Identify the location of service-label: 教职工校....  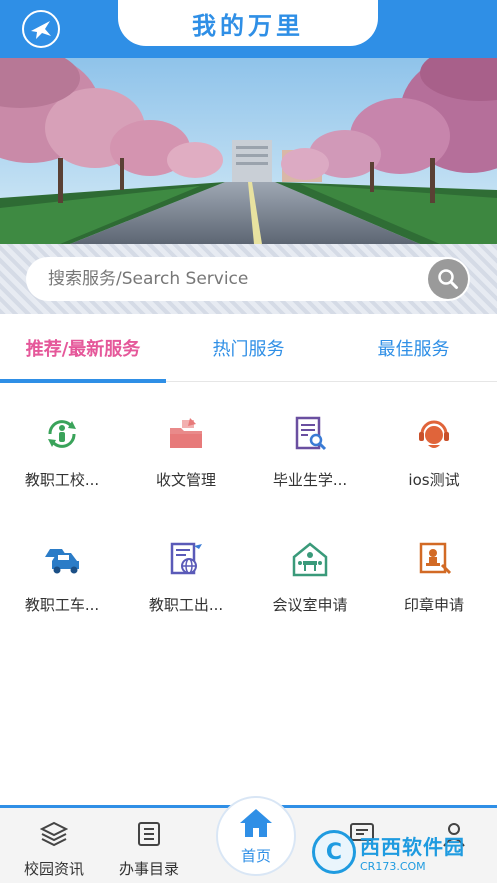
(62, 480).